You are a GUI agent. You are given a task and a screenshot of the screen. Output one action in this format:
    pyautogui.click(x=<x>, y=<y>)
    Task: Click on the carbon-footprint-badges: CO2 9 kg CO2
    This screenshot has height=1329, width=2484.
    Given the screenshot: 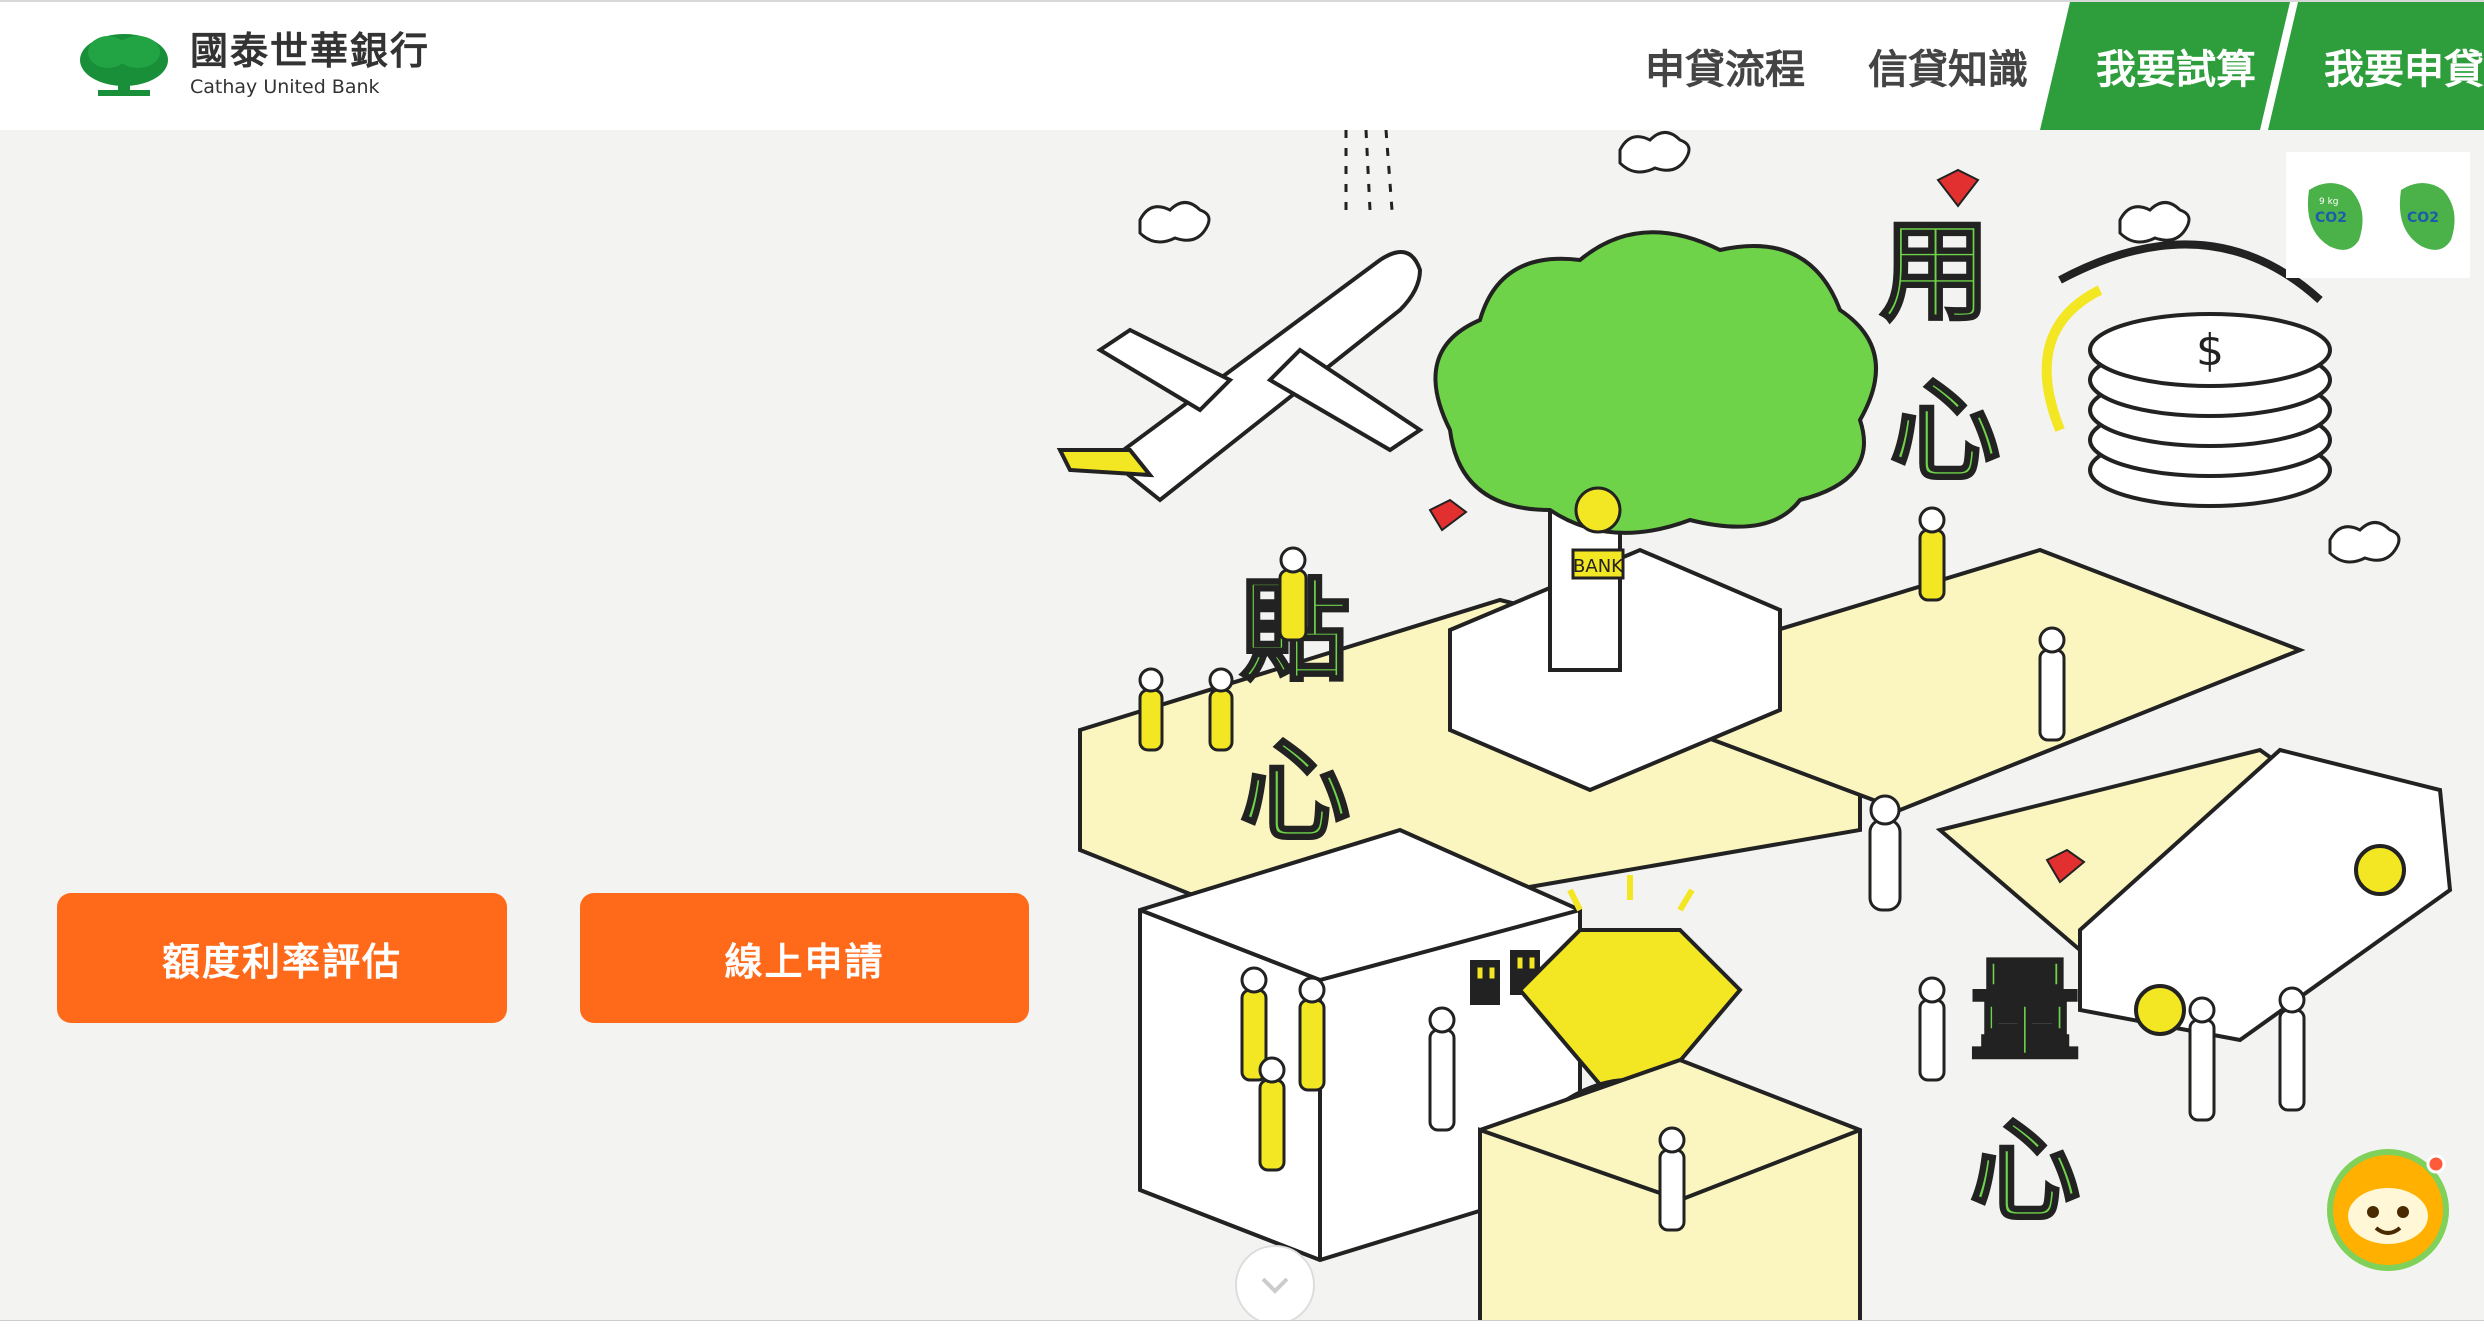 What is the action you would take?
    pyautogui.click(x=2378, y=215)
    